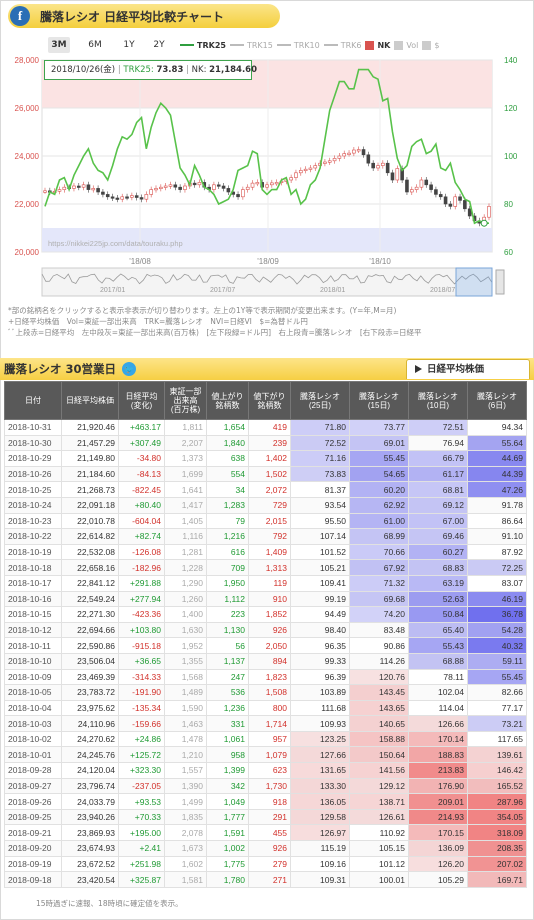 The width and height of the screenshot is (534, 920). What do you see at coordinates (90, 848) in the screenshot?
I see `table-cell: 23,674.93` at bounding box center [90, 848].